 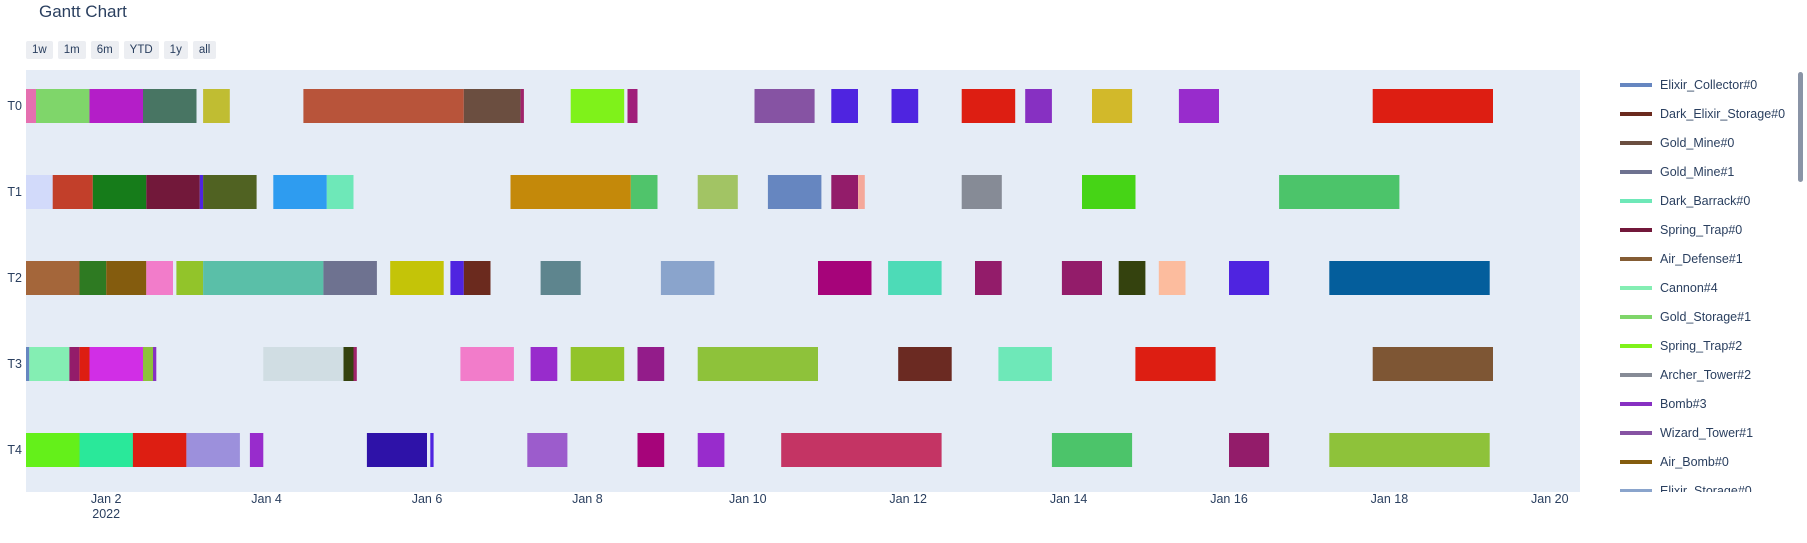 I want to click on legend-item: Air_Defense#1, so click(x=1677, y=258).